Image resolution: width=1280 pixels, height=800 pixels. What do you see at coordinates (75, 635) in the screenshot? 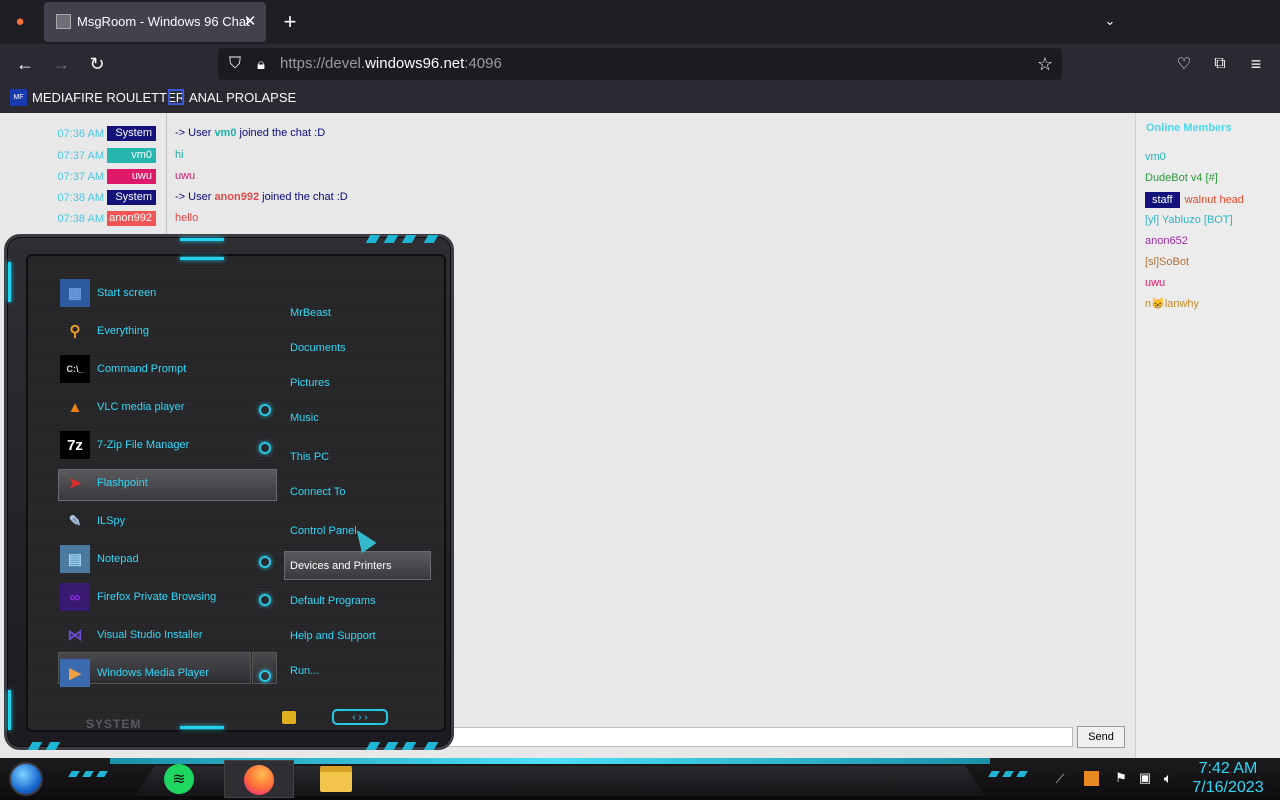
I see `vs-installer-icon: ⋈` at bounding box center [75, 635].